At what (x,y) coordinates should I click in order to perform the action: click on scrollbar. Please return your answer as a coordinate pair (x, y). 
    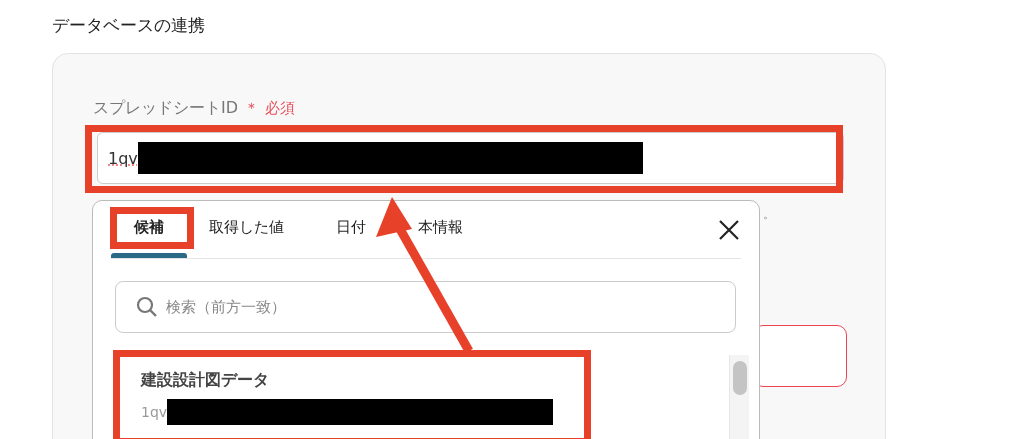
    Looking at the image, I should click on (739, 397).